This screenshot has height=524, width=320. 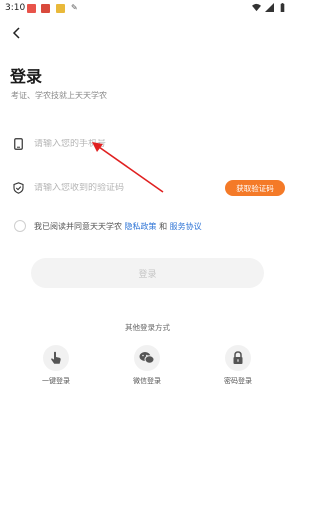 What do you see at coordinates (128, 167) in the screenshot?
I see `annotation-arrow` at bounding box center [128, 167].